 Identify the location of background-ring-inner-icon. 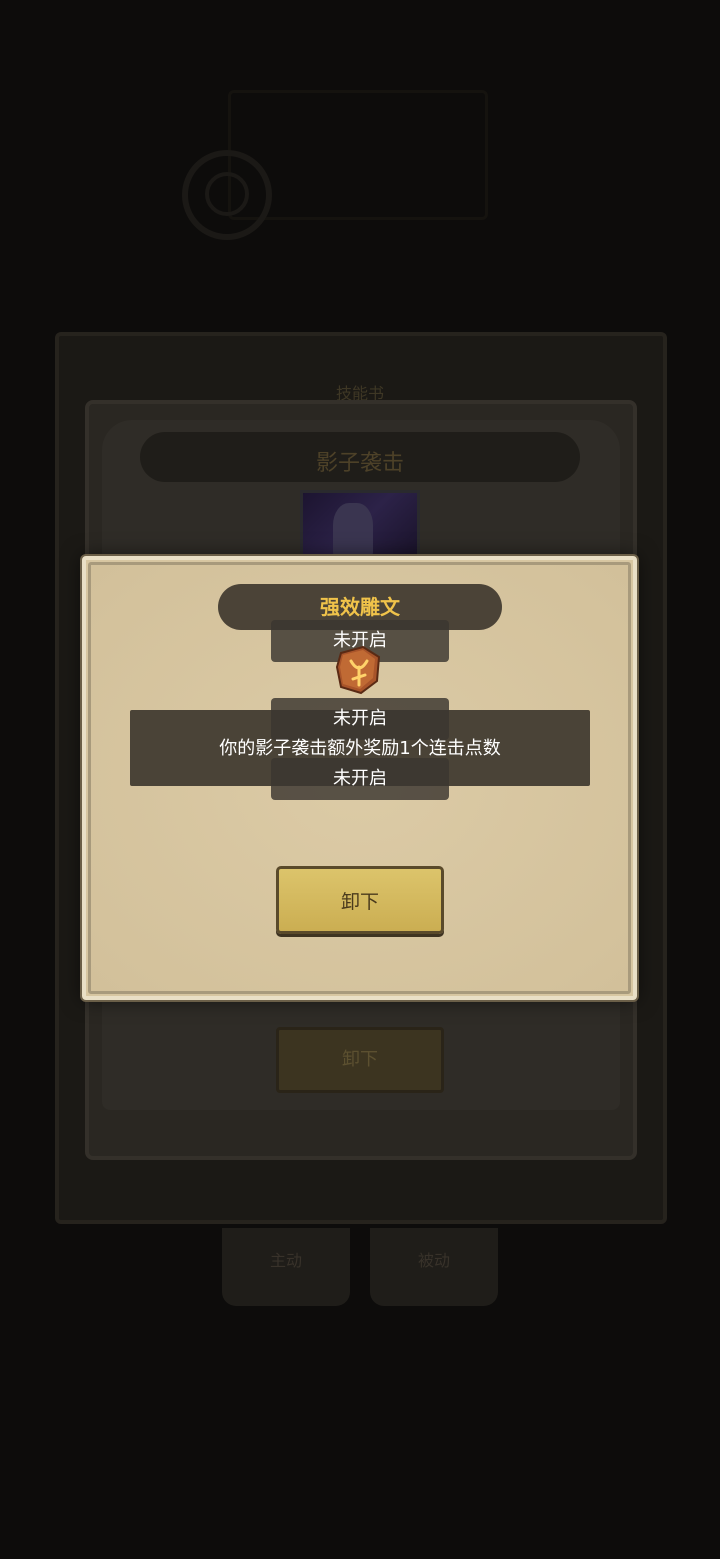
(227, 194).